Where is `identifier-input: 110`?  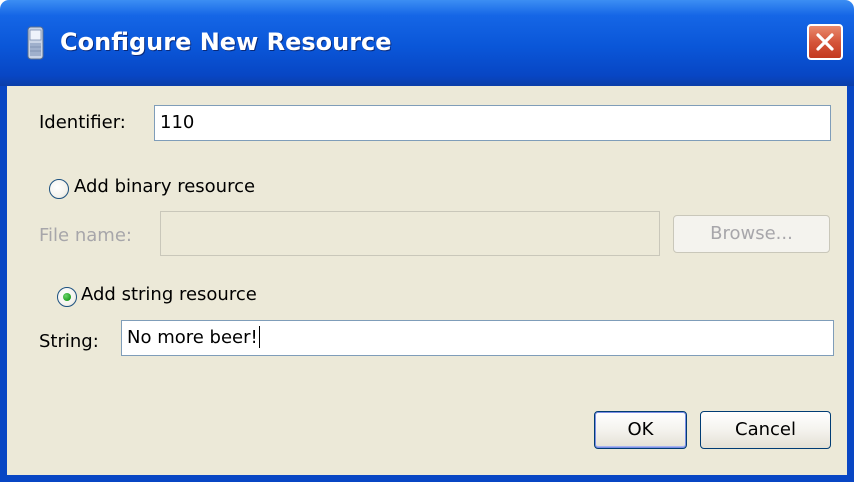 identifier-input: 110 is located at coordinates (492, 123).